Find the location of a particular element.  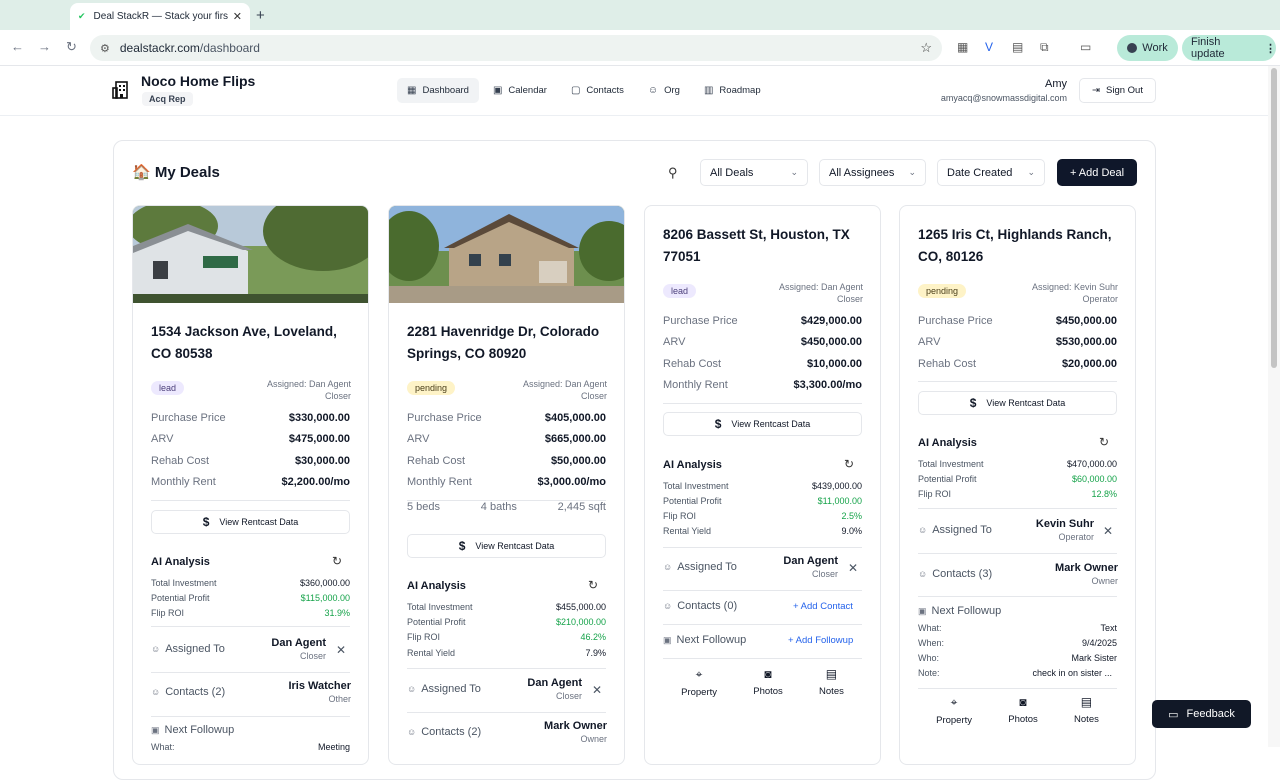

deal-address: 1534 Jackson Ave, Loveland, CO 80538 is located at coordinates (253, 343).